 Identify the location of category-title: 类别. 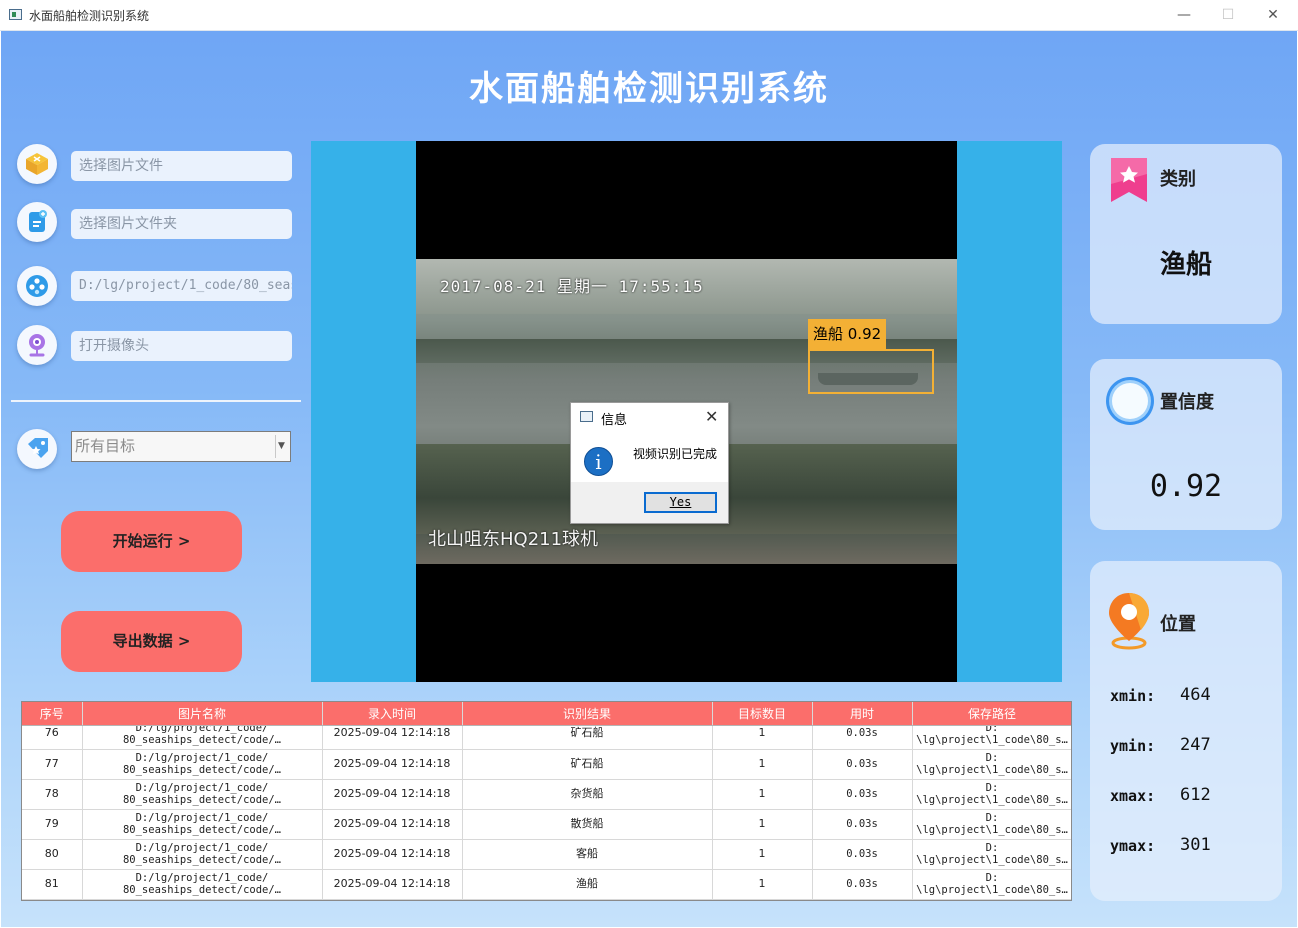
(1178, 179).